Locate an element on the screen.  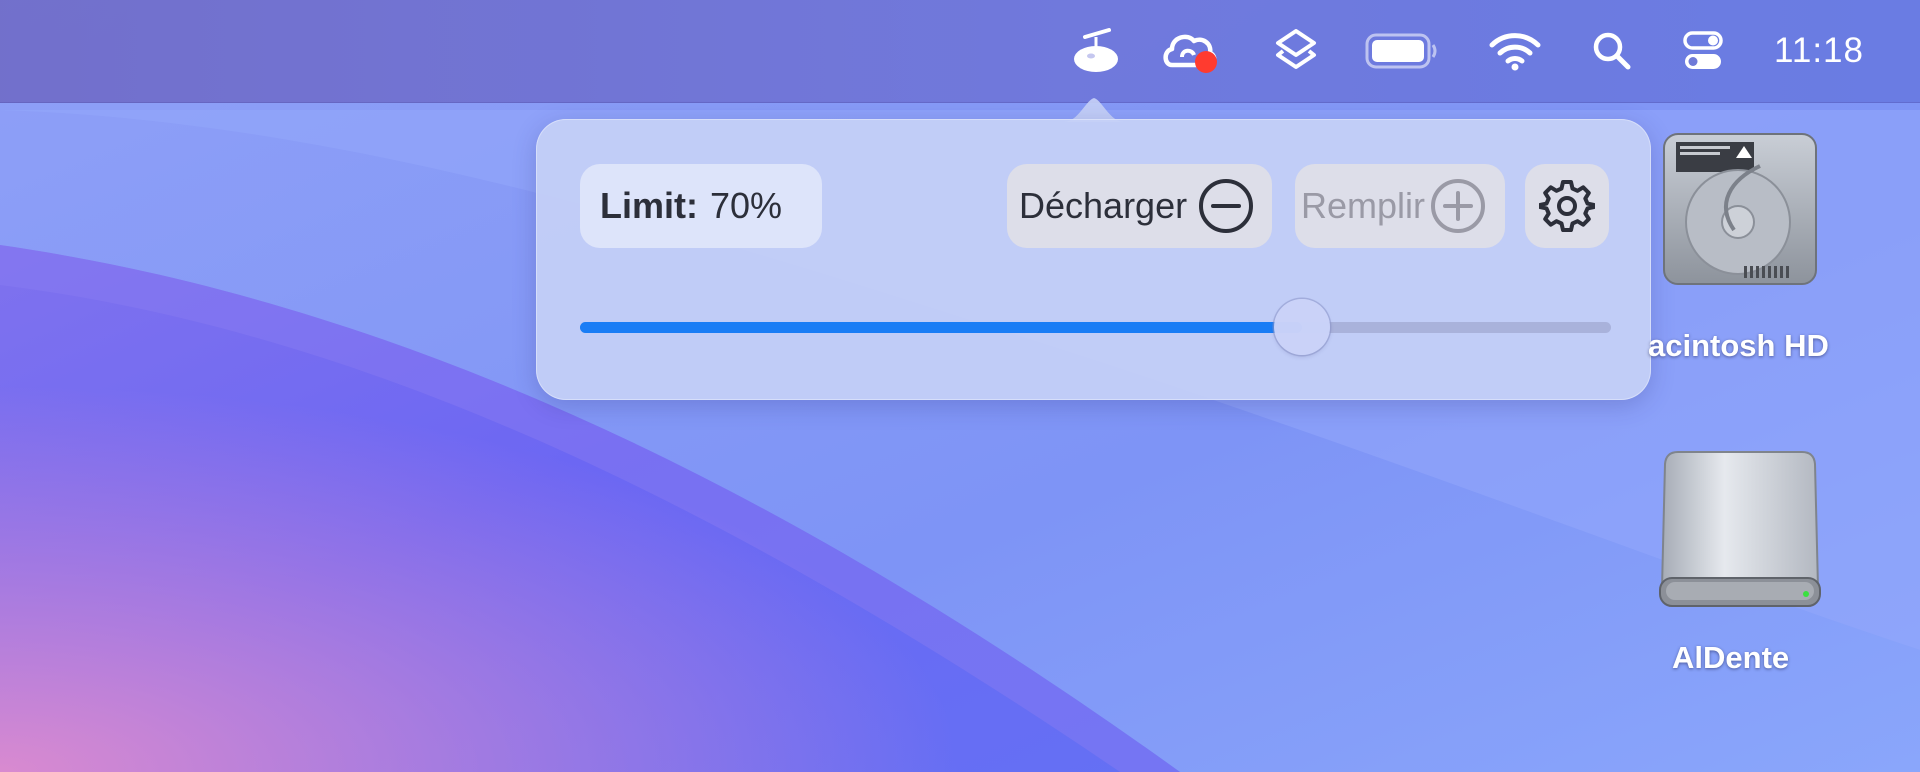
search-icon is located at coordinates (1612, 51).